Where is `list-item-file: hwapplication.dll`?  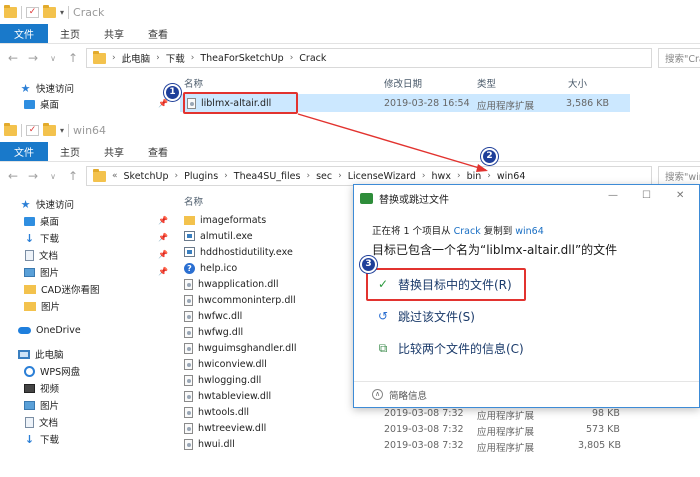
list-item-file: hwapplication.dll is located at coordinates (231, 284).